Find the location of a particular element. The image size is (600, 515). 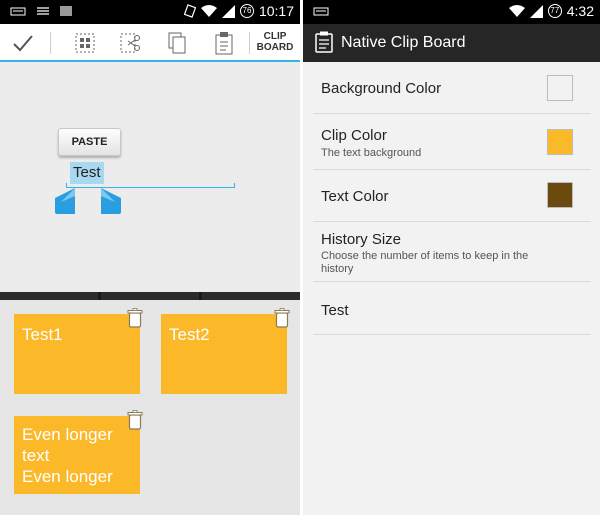

app-title-bar: Native Clip Board is located at coordinates (451, 43).